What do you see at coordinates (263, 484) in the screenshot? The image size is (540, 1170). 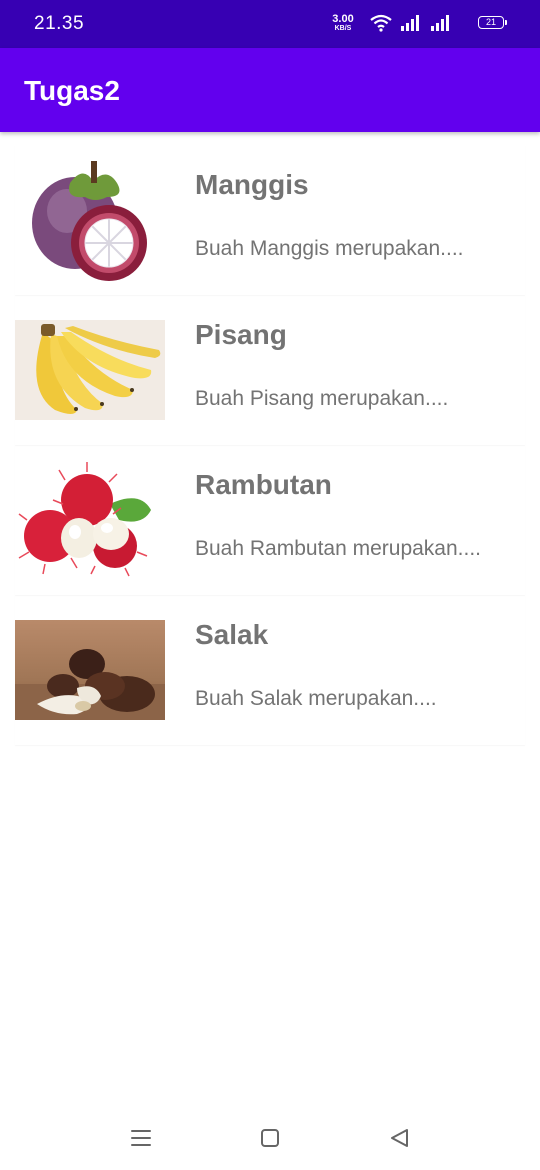 I see `fruit-name: Rambutan` at bounding box center [263, 484].